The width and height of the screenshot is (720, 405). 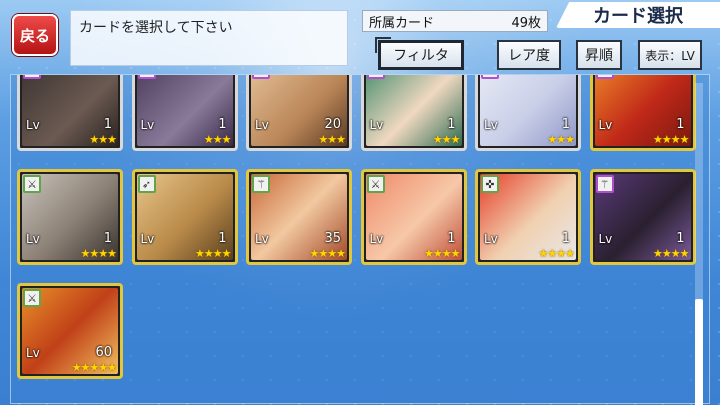 I want to click on rarity-stars: ★★★★★, so click(x=94, y=367).